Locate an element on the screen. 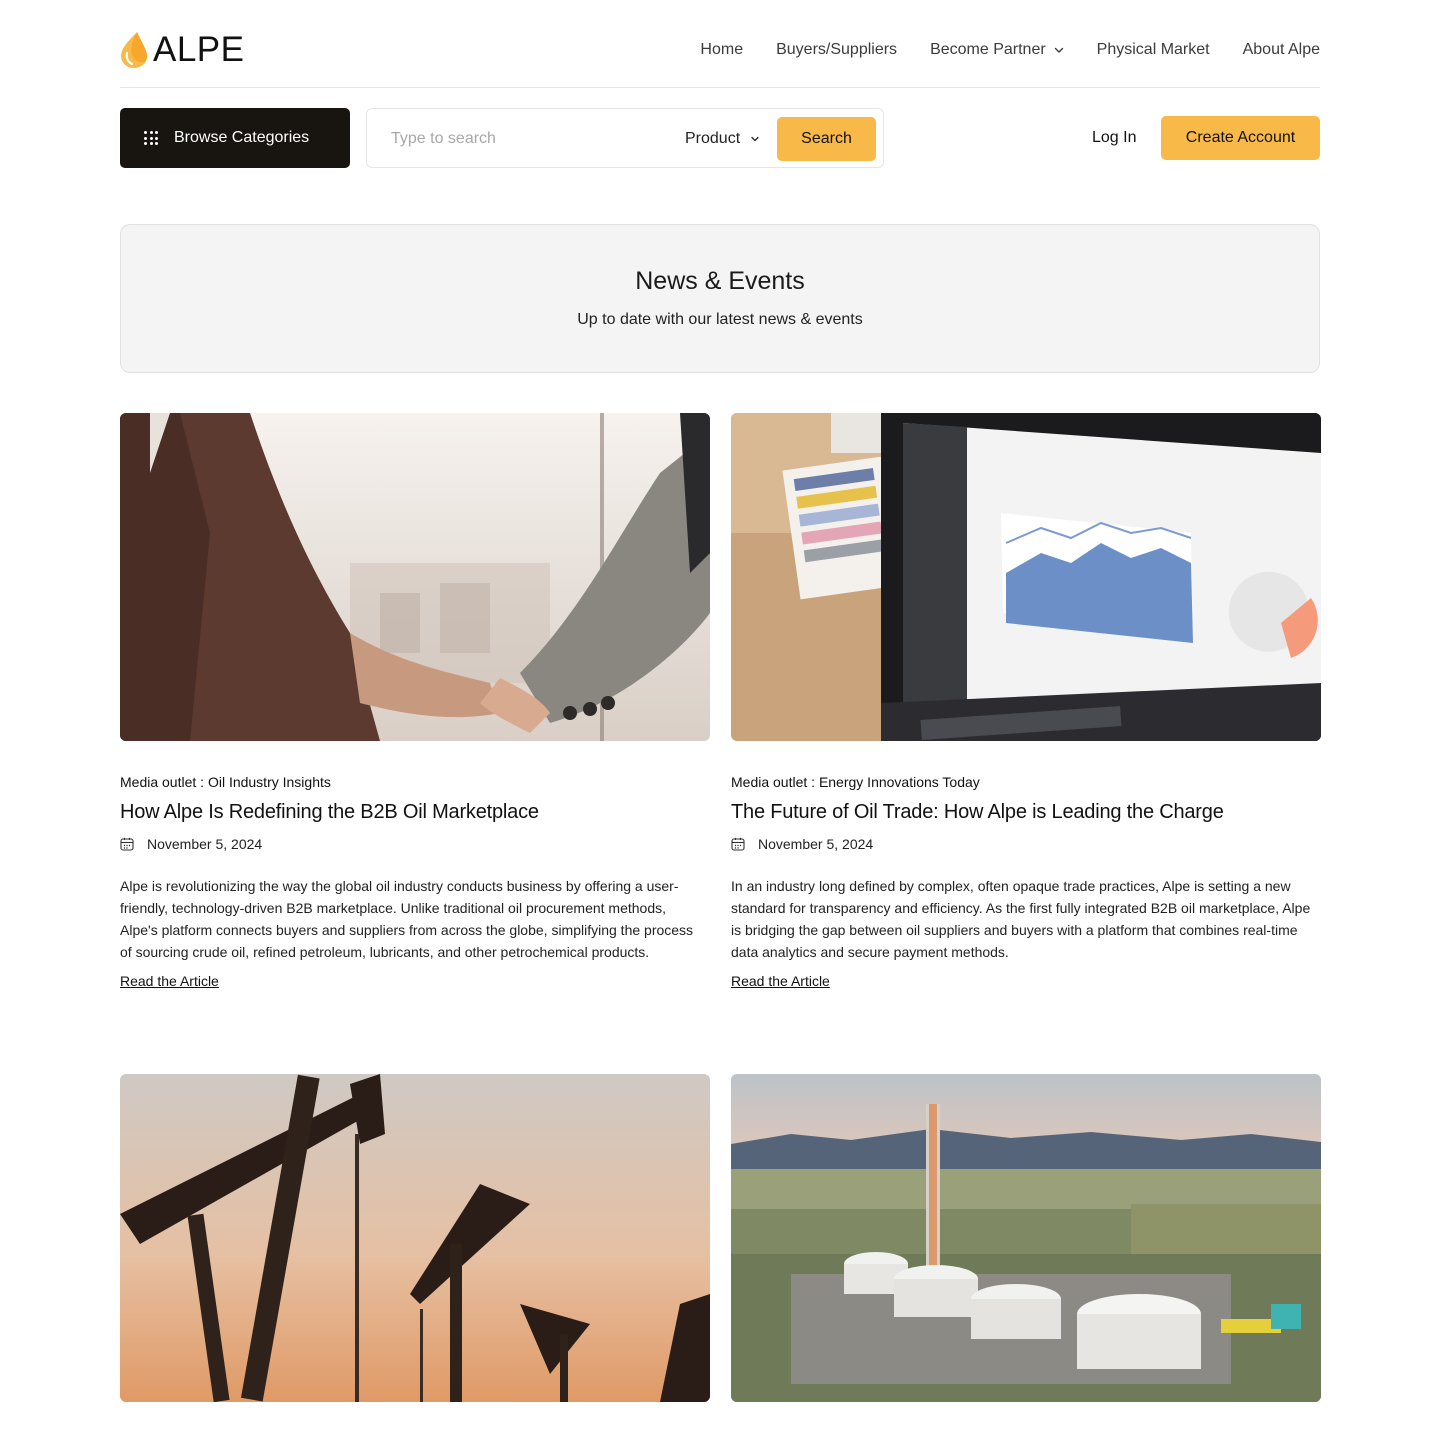 Image resolution: width=1440 pixels, height=1440 pixels. oil-drop-icon is located at coordinates (134, 50).